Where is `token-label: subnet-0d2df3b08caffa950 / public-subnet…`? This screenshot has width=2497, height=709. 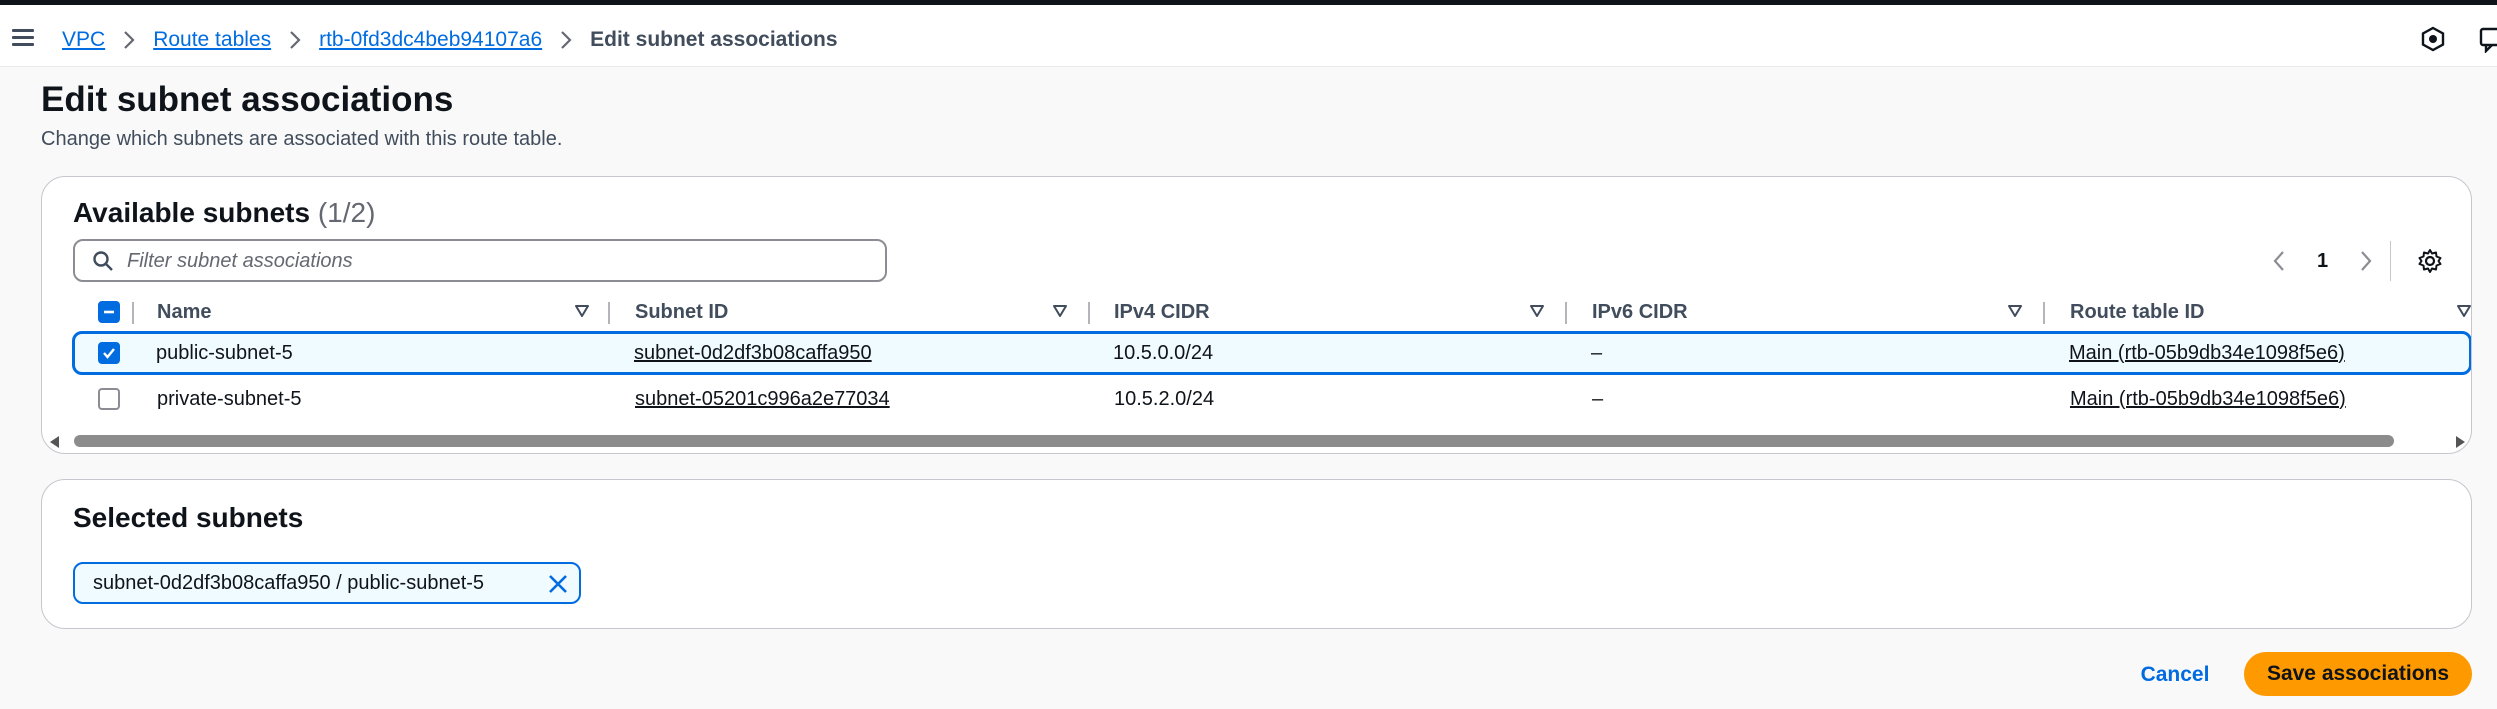
token-label: subnet-0d2df3b08caffa950 / public-subnet… is located at coordinates (289, 582).